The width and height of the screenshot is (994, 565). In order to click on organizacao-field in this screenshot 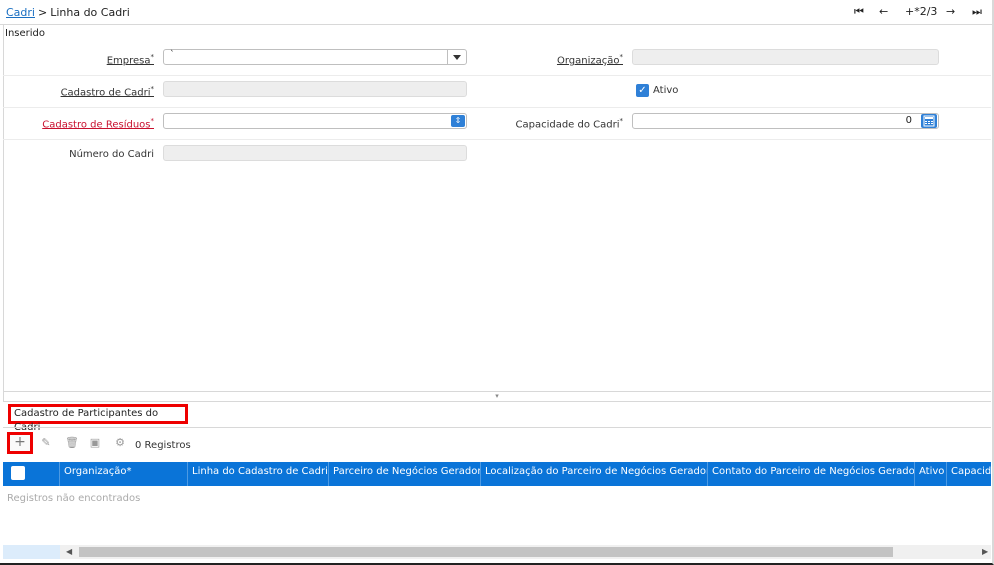, I will do `click(785, 57)`.